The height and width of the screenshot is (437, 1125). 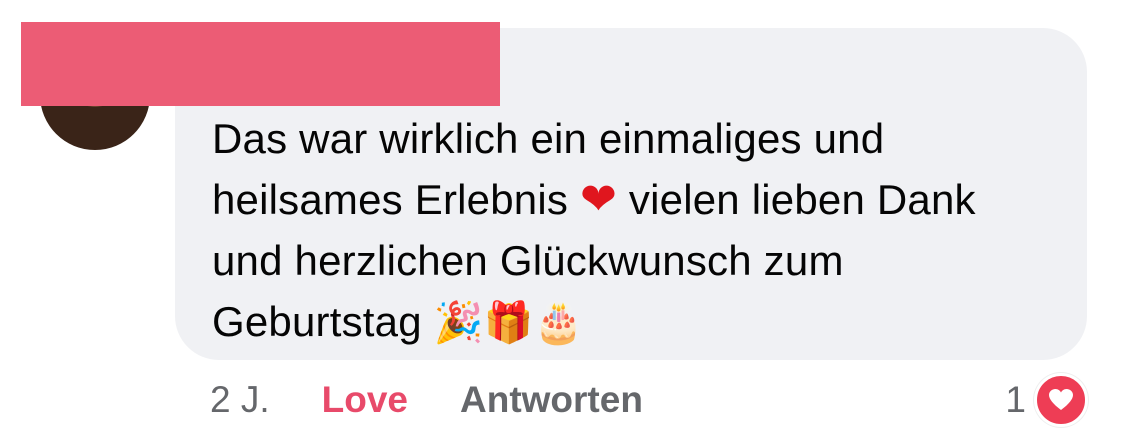 What do you see at coordinates (317, 321) in the screenshot?
I see `comment-line-4-text: Geburtstag` at bounding box center [317, 321].